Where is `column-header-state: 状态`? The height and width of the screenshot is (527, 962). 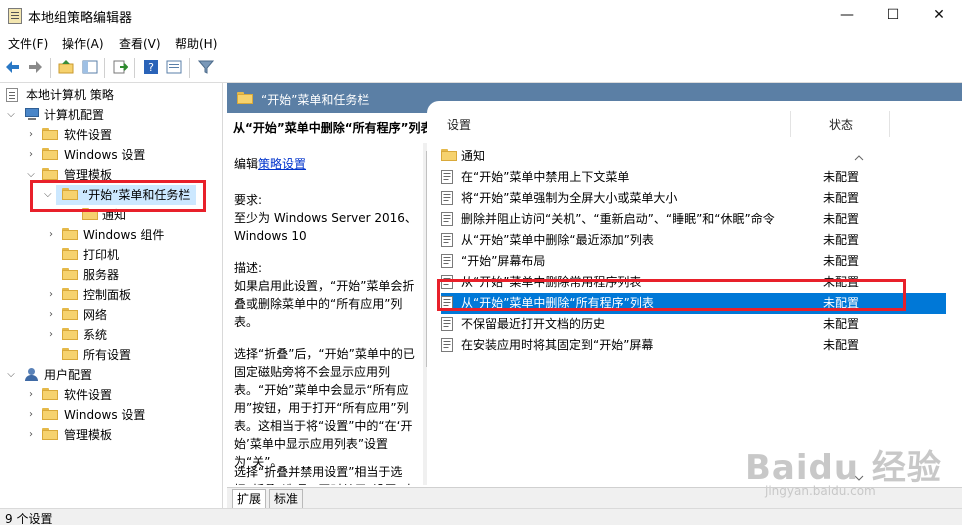 column-header-state: 状态 is located at coordinates (841, 125).